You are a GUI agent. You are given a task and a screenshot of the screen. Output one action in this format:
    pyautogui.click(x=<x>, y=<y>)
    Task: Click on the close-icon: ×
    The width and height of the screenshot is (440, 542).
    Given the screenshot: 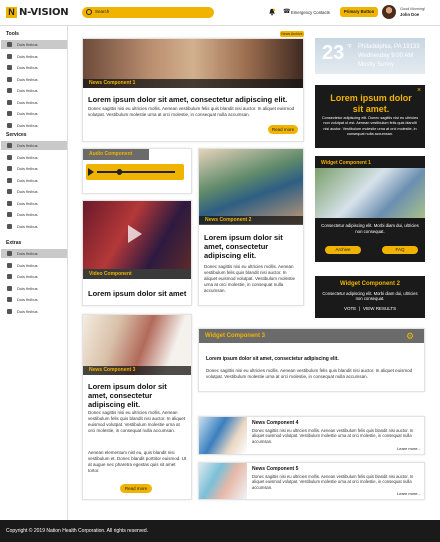 What is the action you would take?
    pyautogui.click(x=419, y=90)
    